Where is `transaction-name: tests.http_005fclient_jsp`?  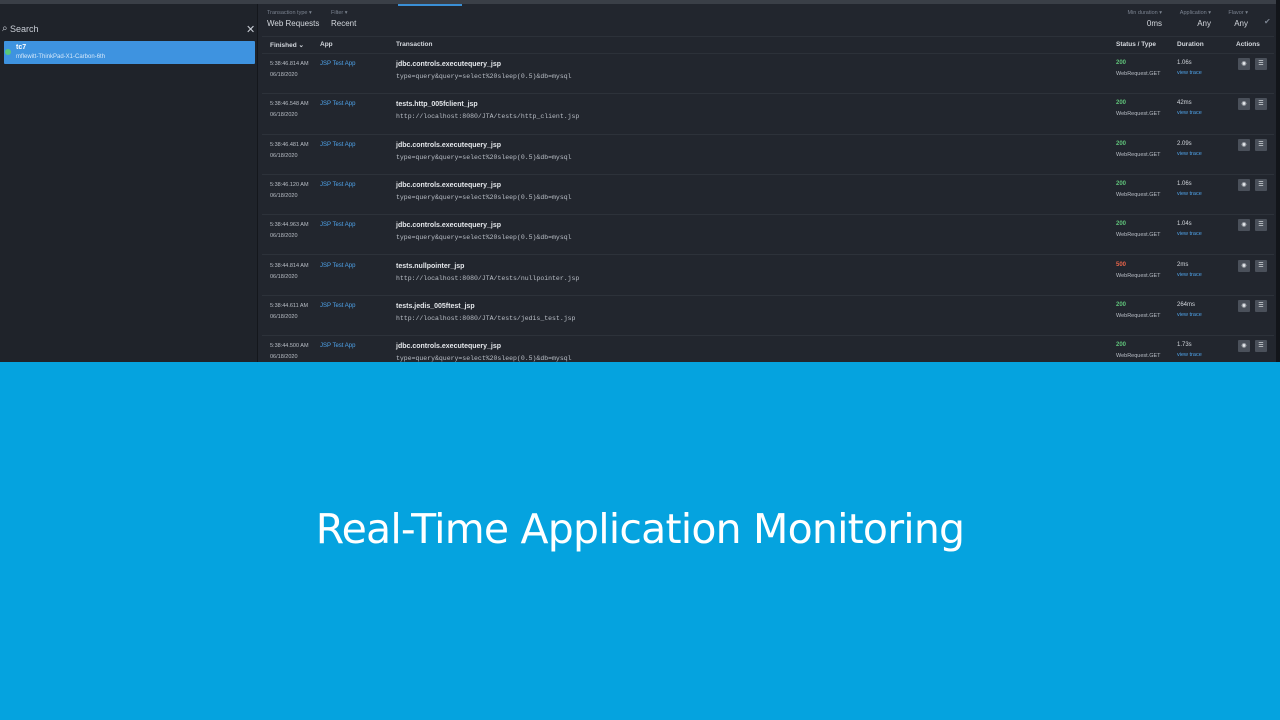 transaction-name: tests.http_005fclient_jsp is located at coordinates (437, 104).